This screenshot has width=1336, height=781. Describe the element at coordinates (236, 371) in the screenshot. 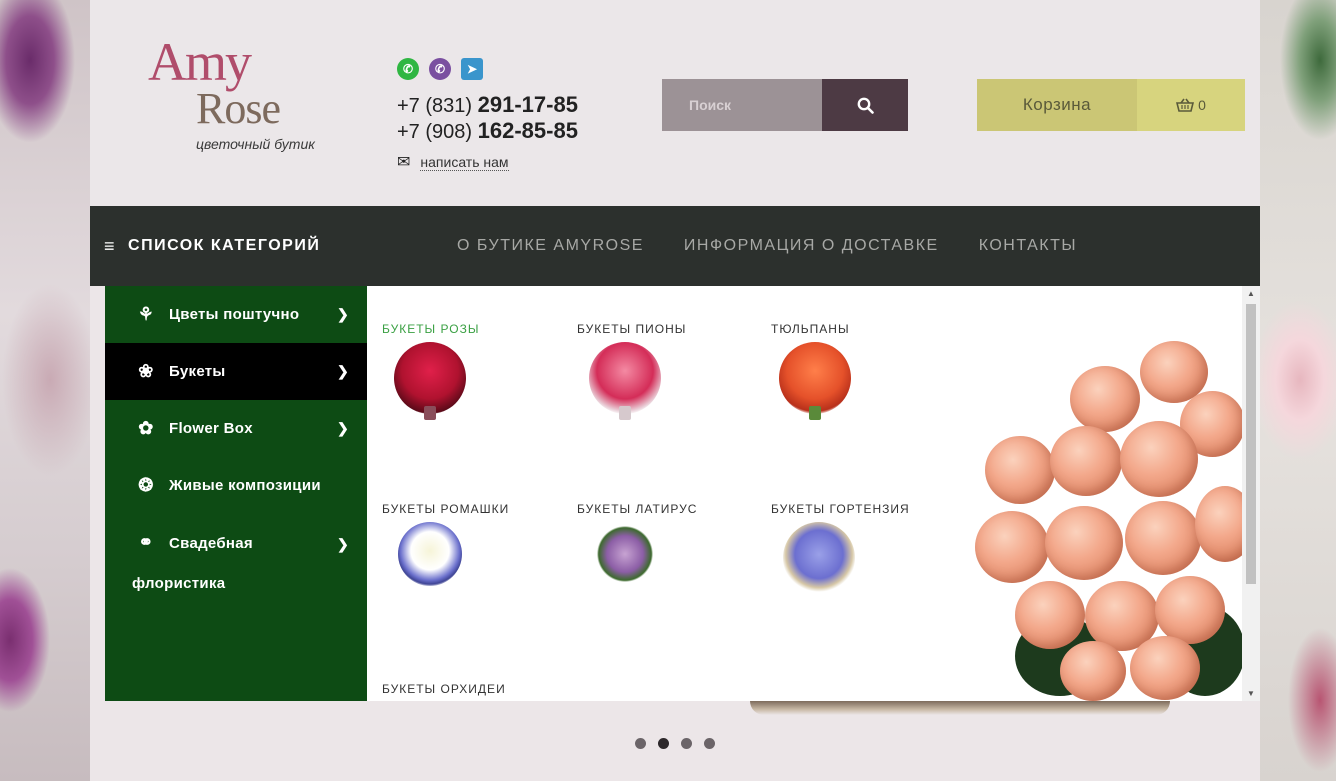

I see `side-item-bouquets: ❀ Букеты ❯` at that location.